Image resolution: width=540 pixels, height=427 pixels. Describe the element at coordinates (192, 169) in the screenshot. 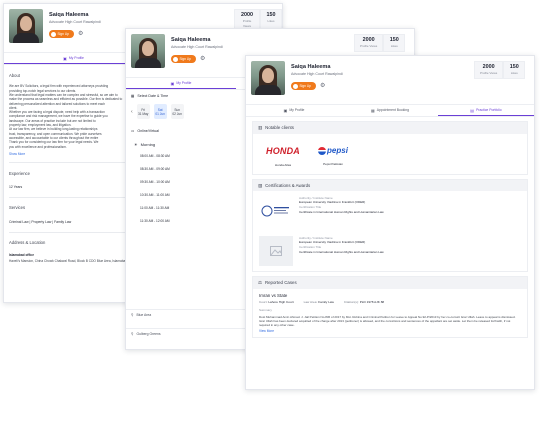

I see `time-slot: 08:30 AM - 09:00 AM` at that location.